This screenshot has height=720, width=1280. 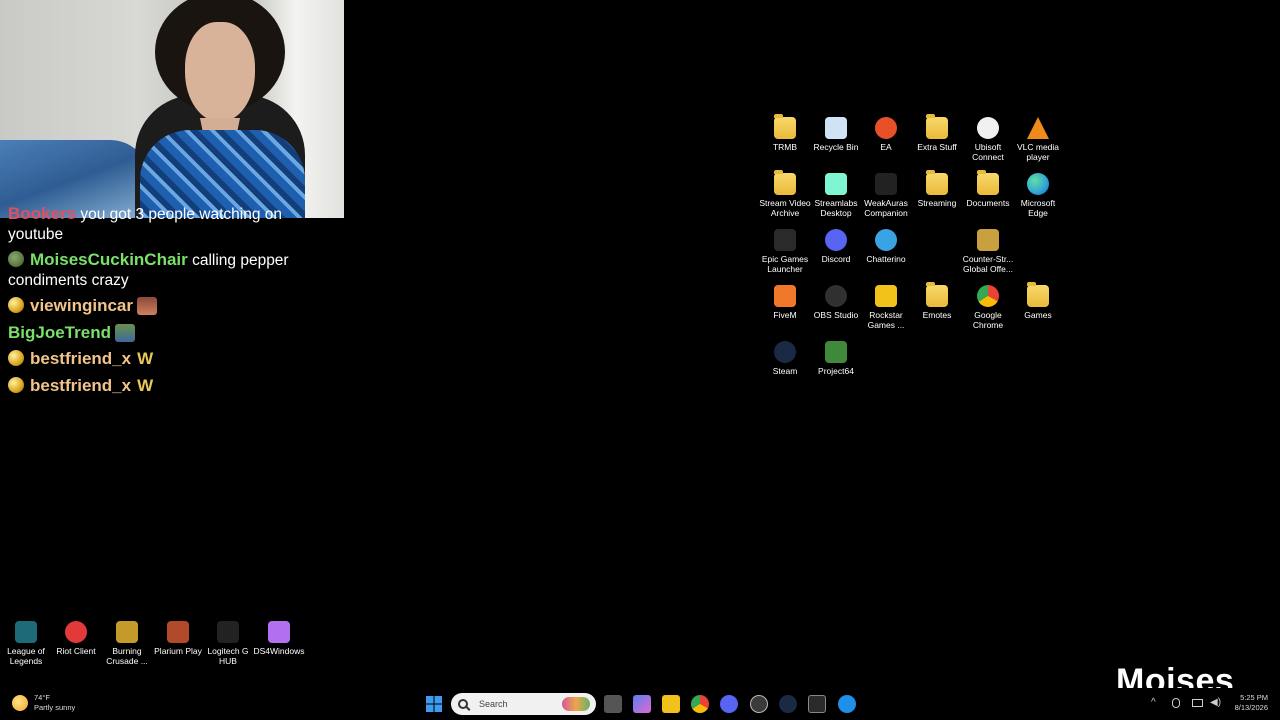 What do you see at coordinates (158, 306) in the screenshot?
I see `chat-message: viewingincar` at bounding box center [158, 306].